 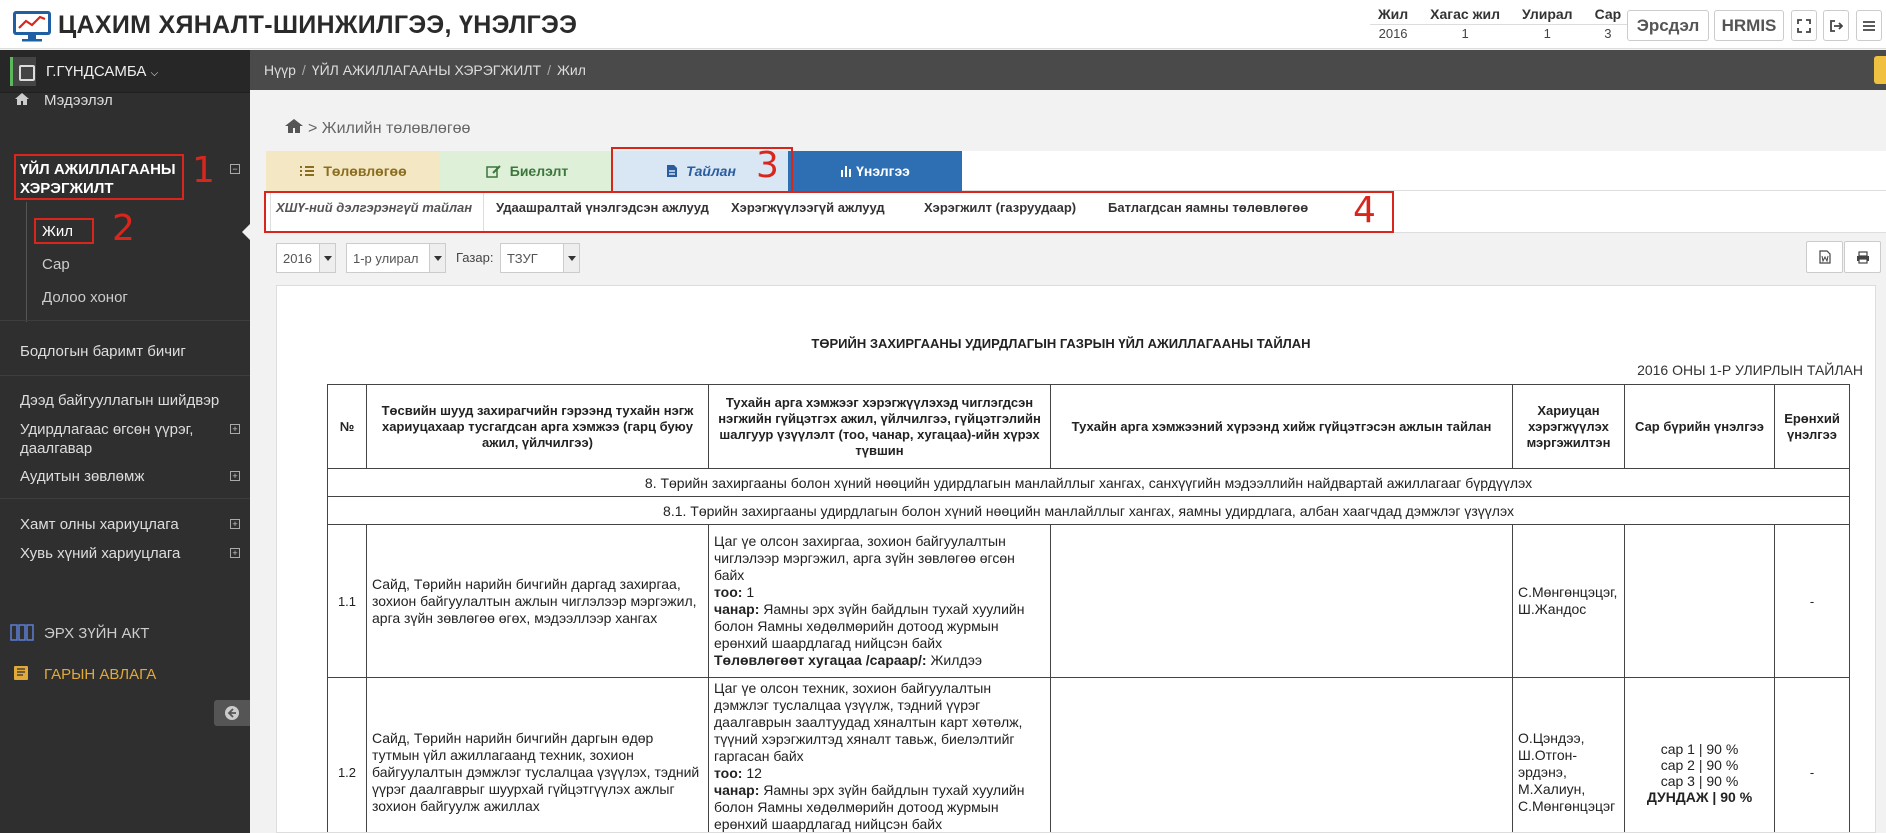 What do you see at coordinates (78, 100) in the screenshot?
I see `sidebar-item-info-label: Мэдээлэл` at bounding box center [78, 100].